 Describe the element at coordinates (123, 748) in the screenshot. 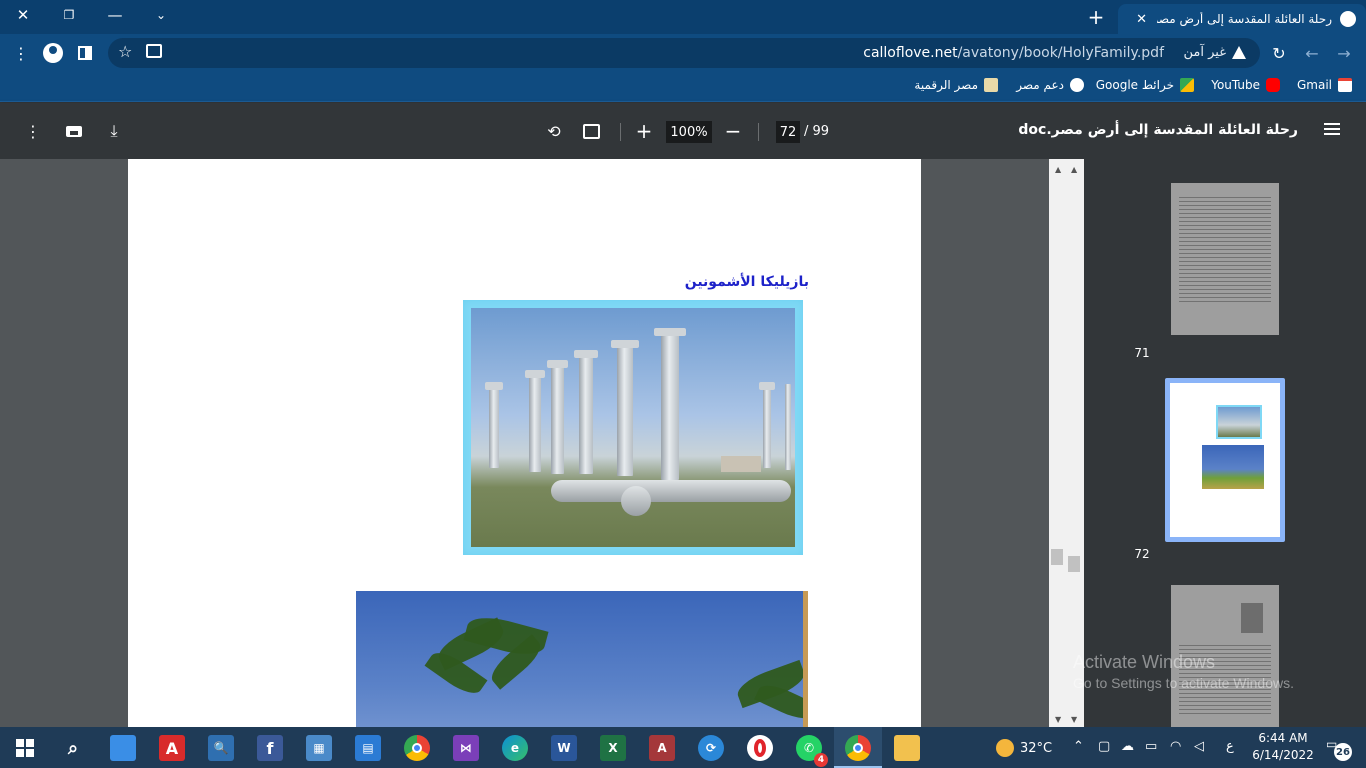

I see `control-panel-icon` at that location.